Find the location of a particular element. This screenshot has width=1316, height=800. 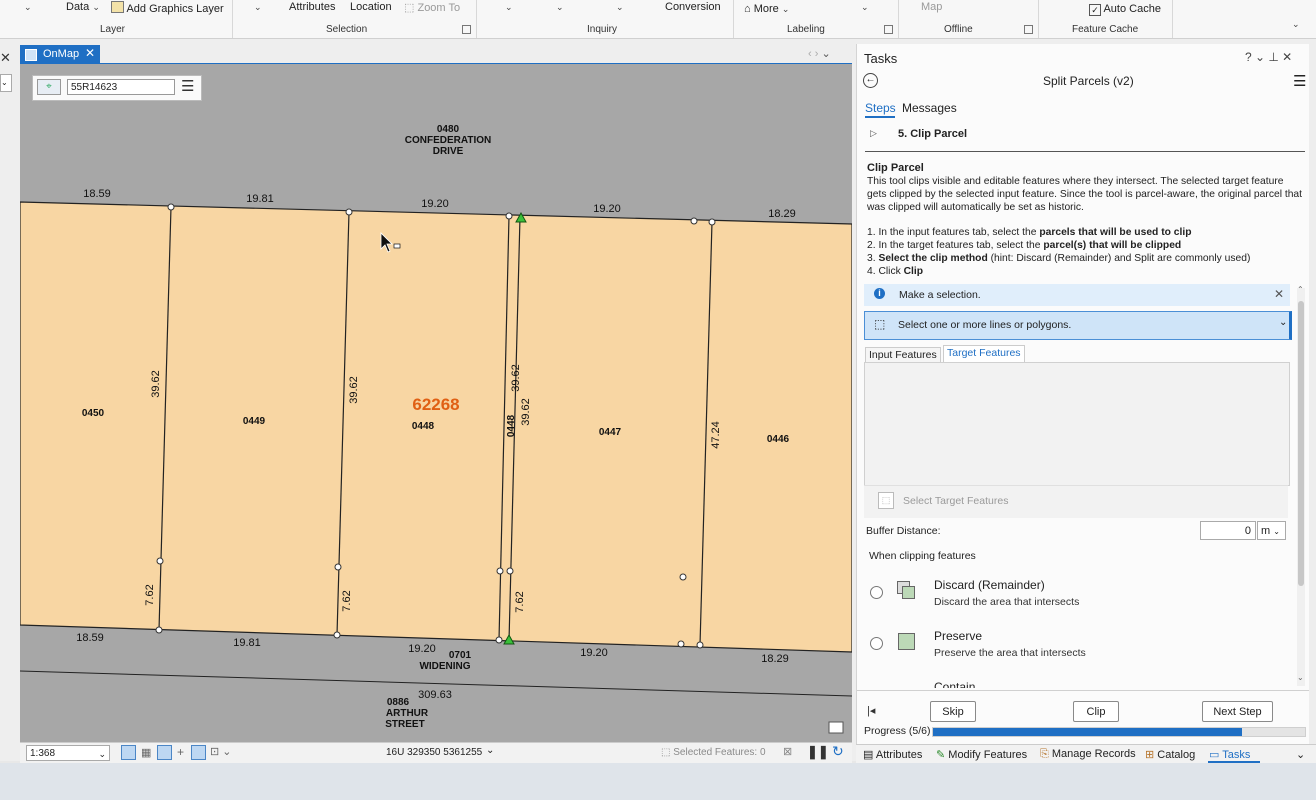

buffer-label: Buffer Distance: is located at coordinates (903, 531).